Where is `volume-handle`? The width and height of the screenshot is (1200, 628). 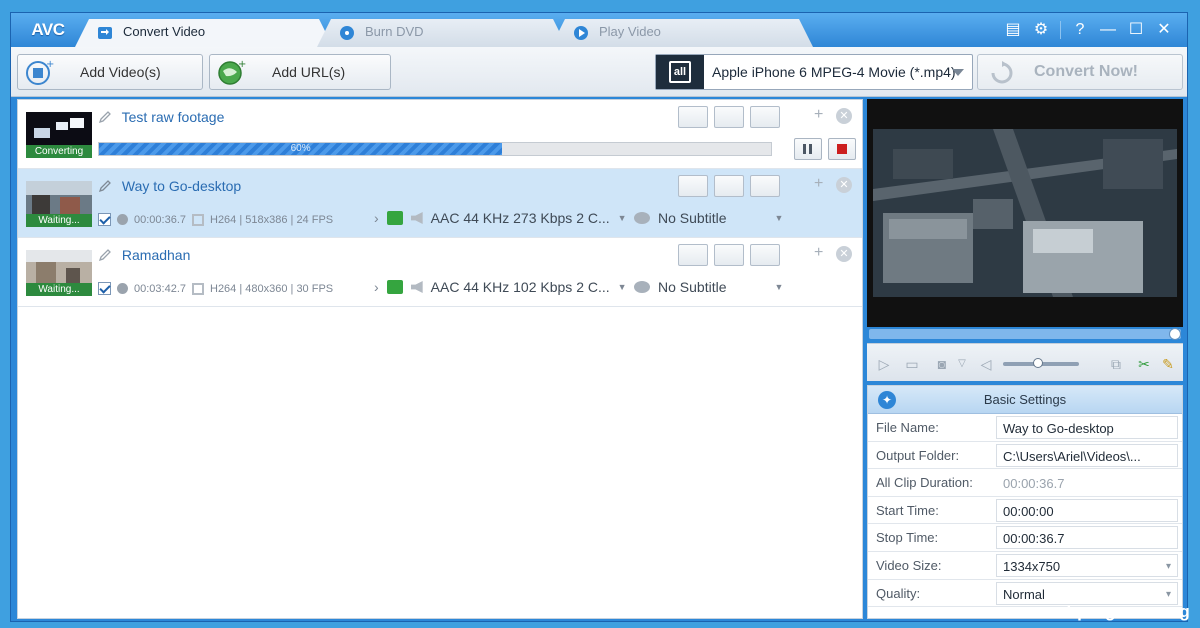 volume-handle is located at coordinates (1038, 363).